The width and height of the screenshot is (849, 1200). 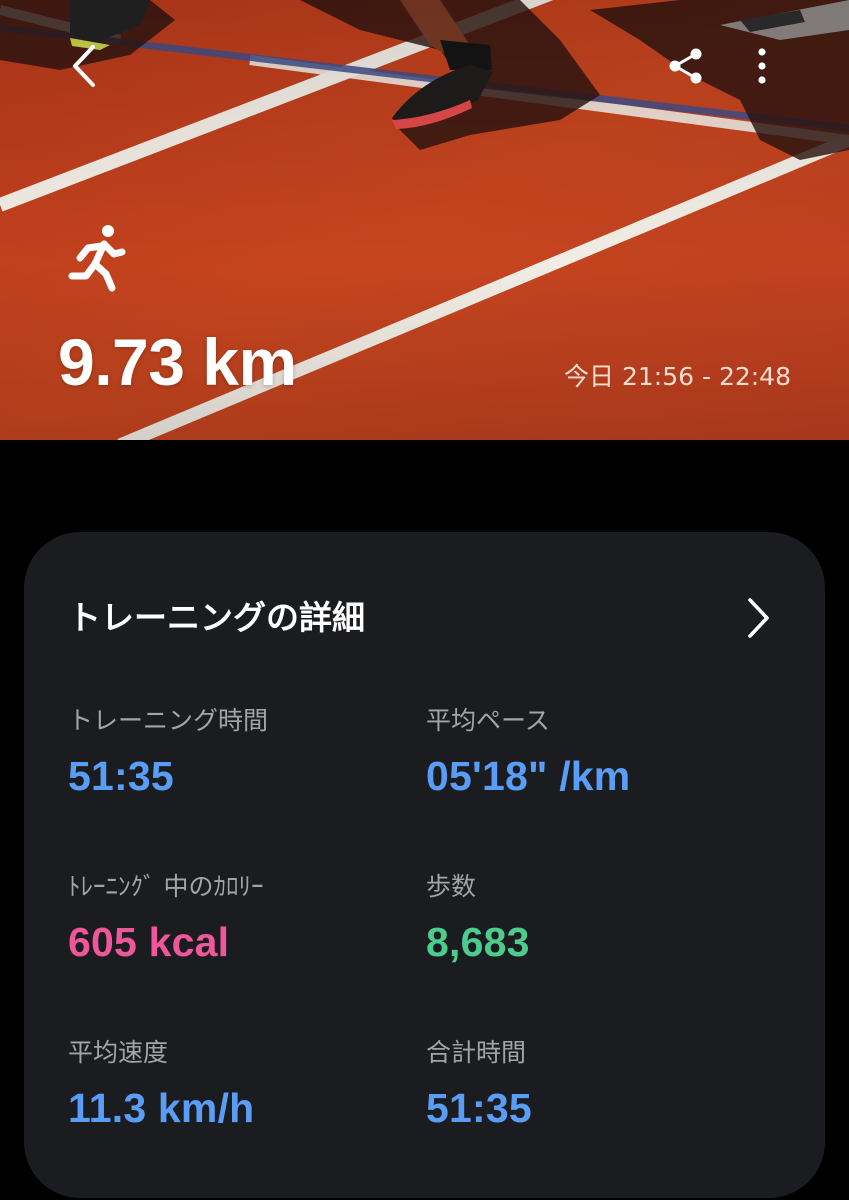 I want to click on more-vertical-icon, so click(x=762, y=66).